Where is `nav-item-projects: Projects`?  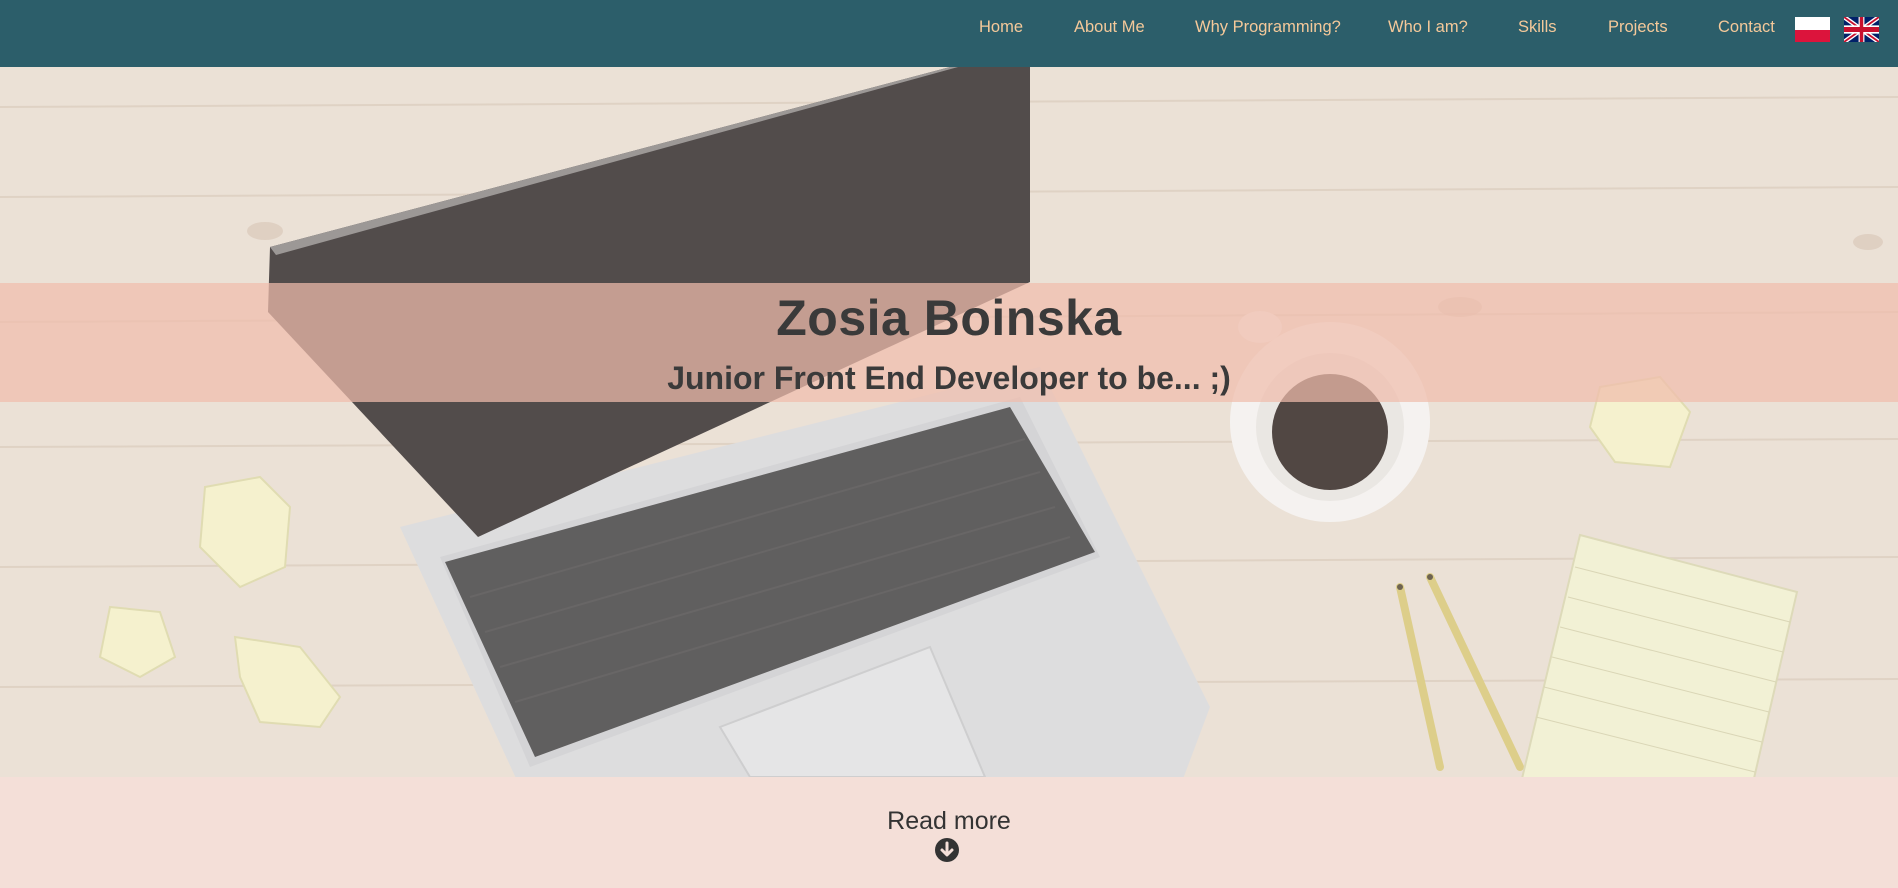 nav-item-projects: Projects is located at coordinates (1638, 27).